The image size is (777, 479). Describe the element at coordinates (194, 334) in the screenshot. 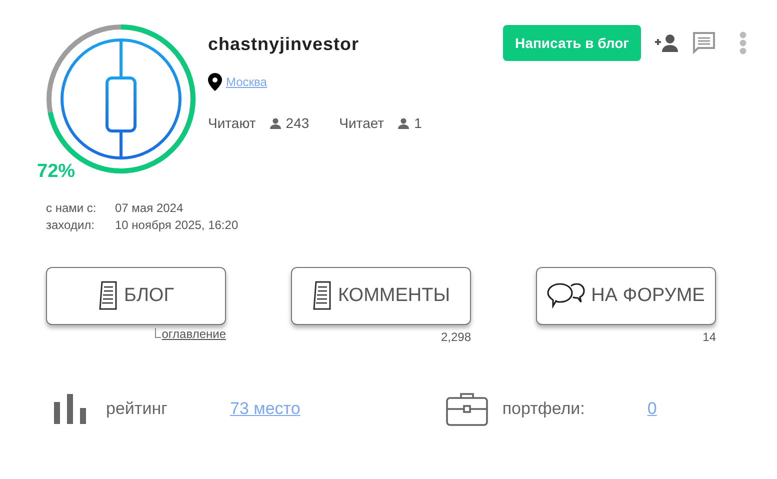

I see `contents-link: оглавление` at that location.